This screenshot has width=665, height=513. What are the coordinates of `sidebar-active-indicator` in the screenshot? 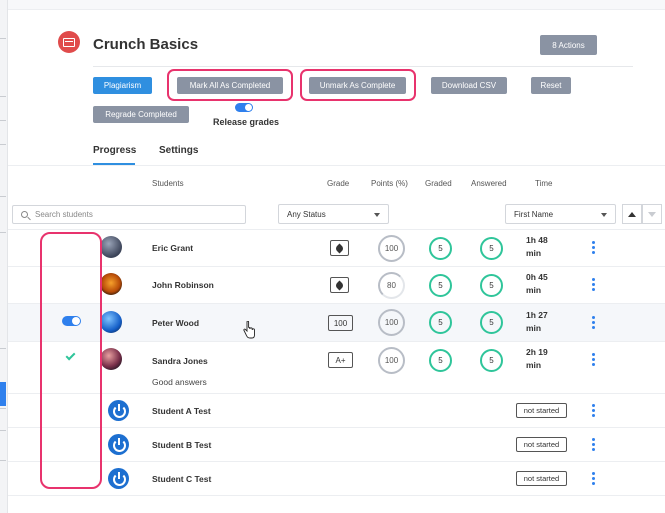 It's located at (3, 394).